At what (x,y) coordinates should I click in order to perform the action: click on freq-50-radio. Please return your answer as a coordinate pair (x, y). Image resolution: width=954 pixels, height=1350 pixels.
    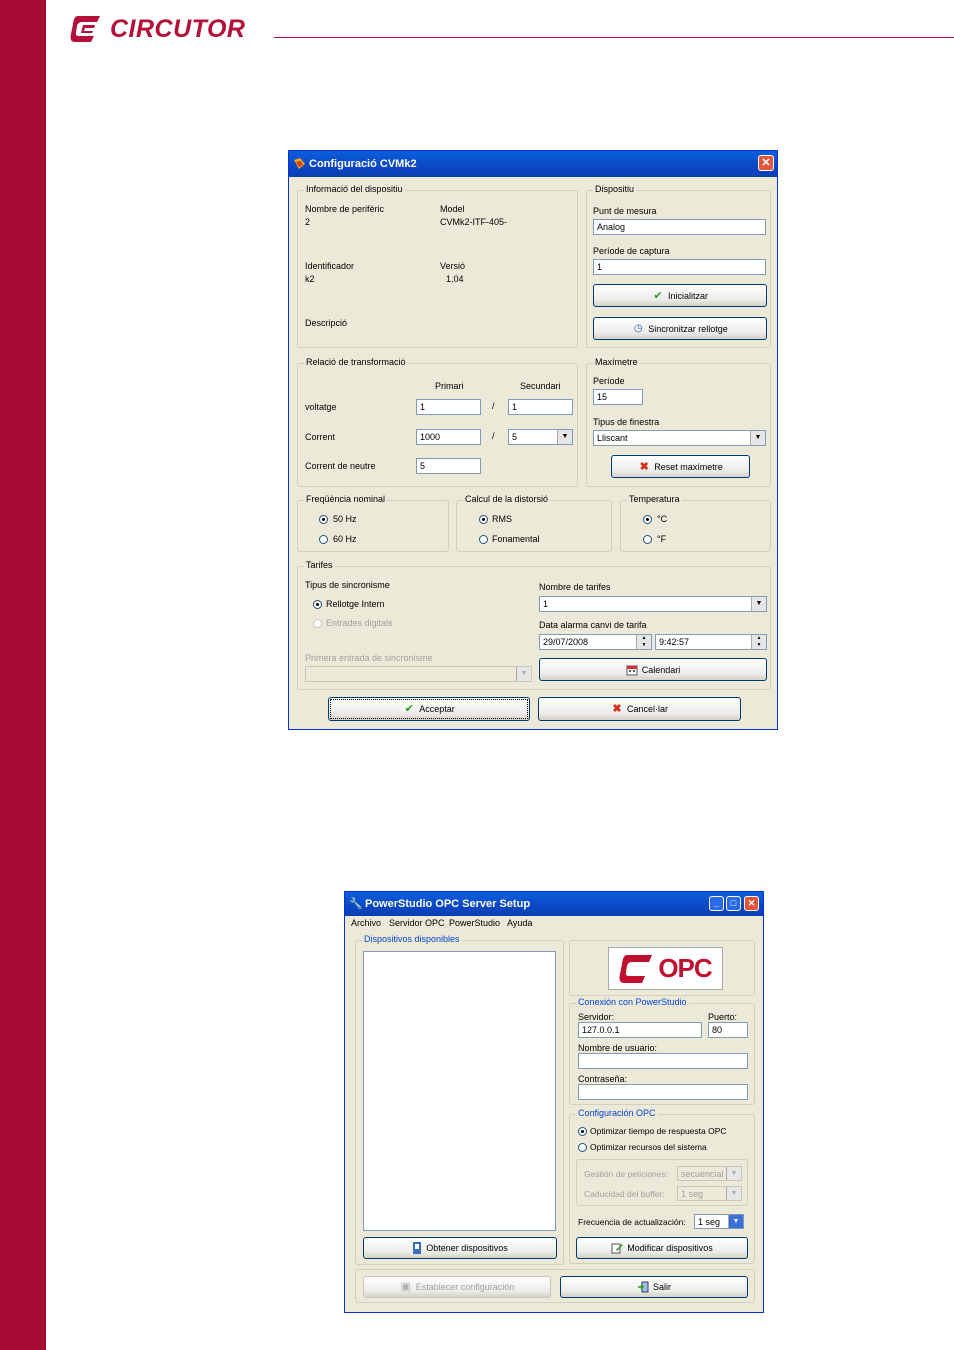
    Looking at the image, I should click on (323, 519).